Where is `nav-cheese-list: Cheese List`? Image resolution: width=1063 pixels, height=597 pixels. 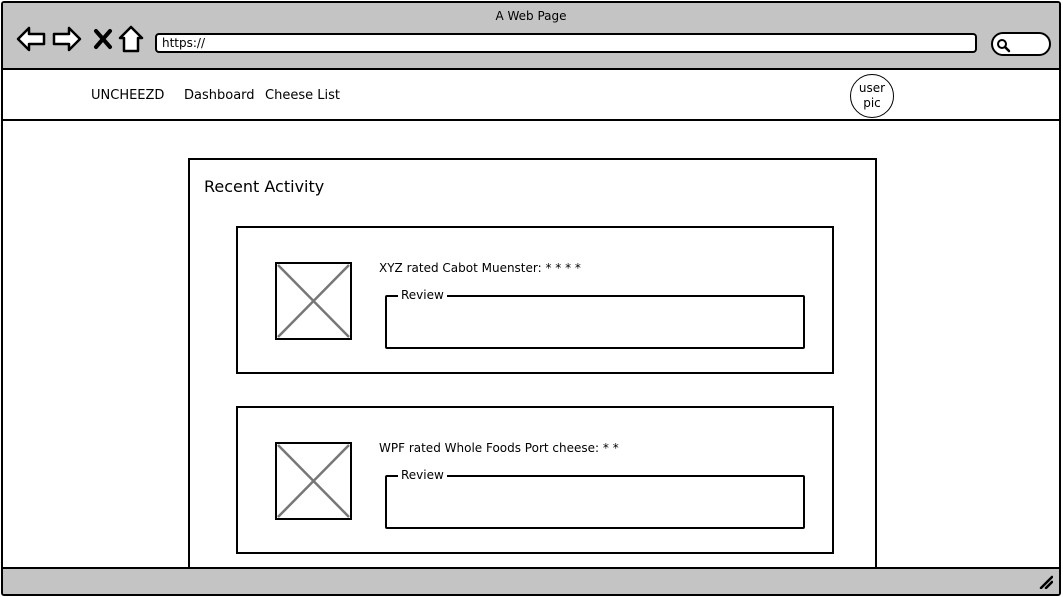 nav-cheese-list: Cheese List is located at coordinates (302, 95).